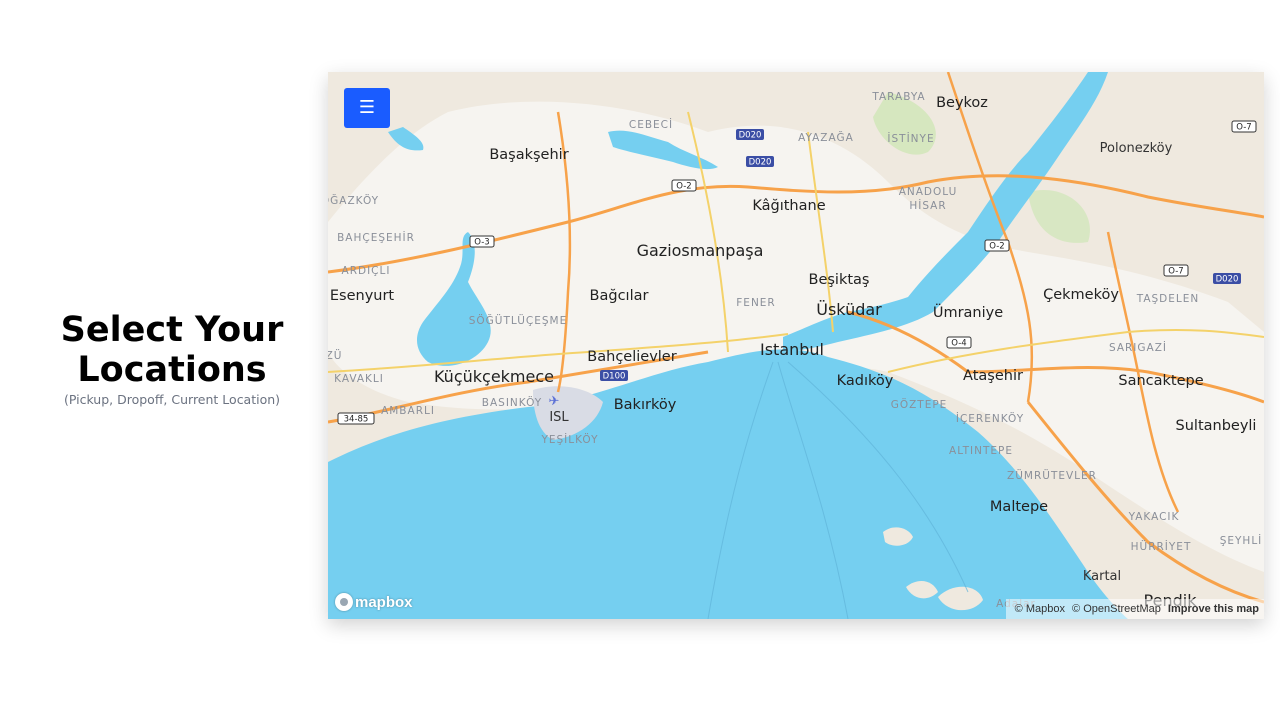 Image resolution: width=1280 pixels, height=720 pixels. I want to click on place-label: Kartal, so click(1102, 576).